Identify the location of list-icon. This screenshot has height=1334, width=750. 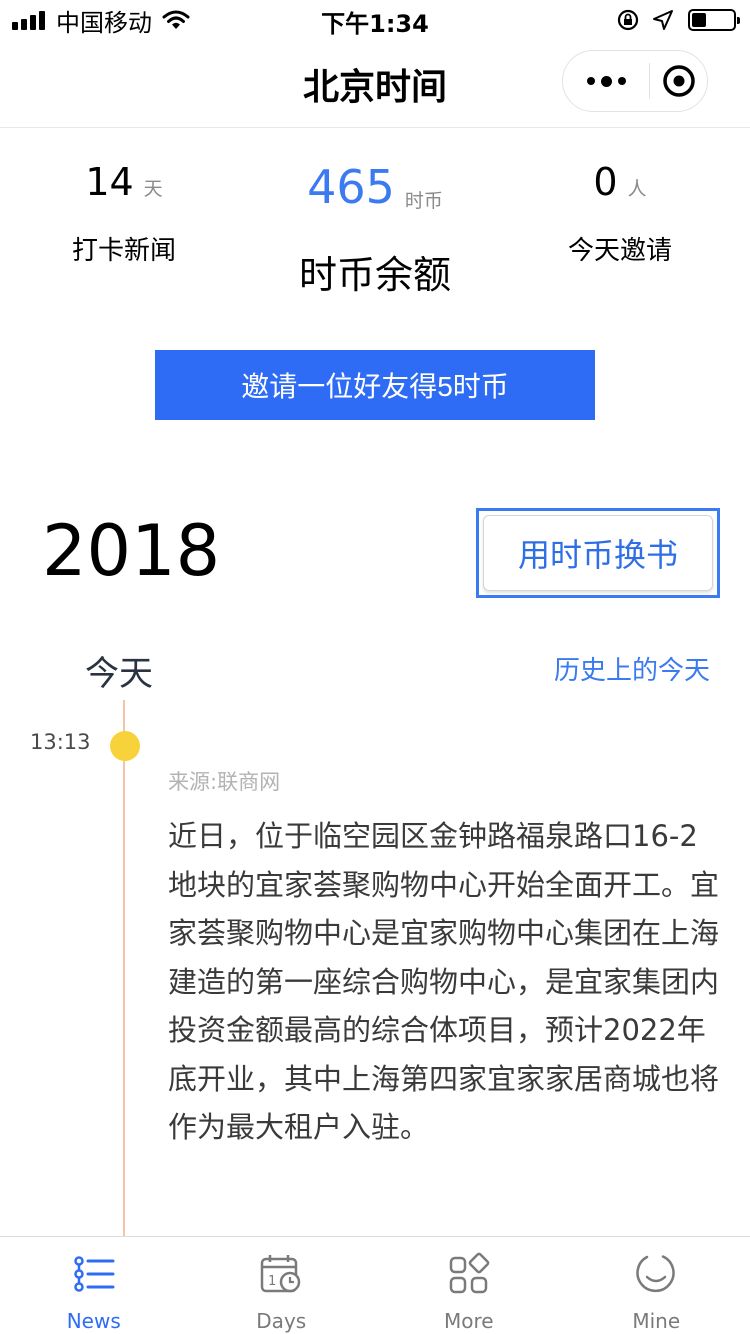
(94, 1274).